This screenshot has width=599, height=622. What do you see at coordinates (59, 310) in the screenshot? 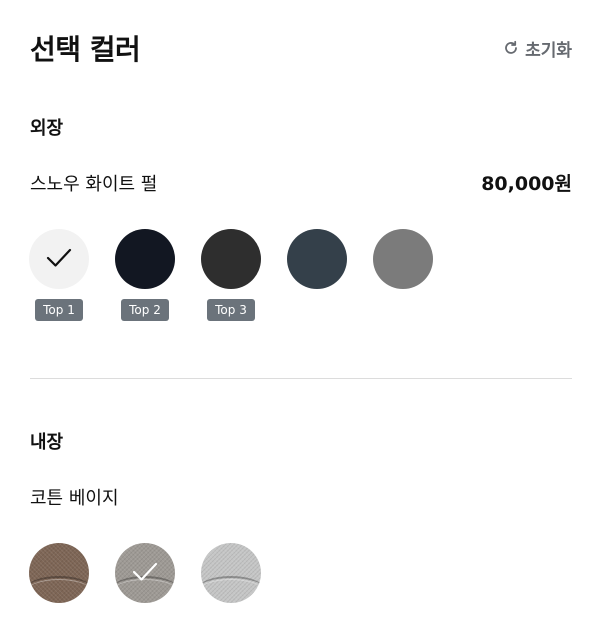
I see `top-badge: Top 1` at bounding box center [59, 310].